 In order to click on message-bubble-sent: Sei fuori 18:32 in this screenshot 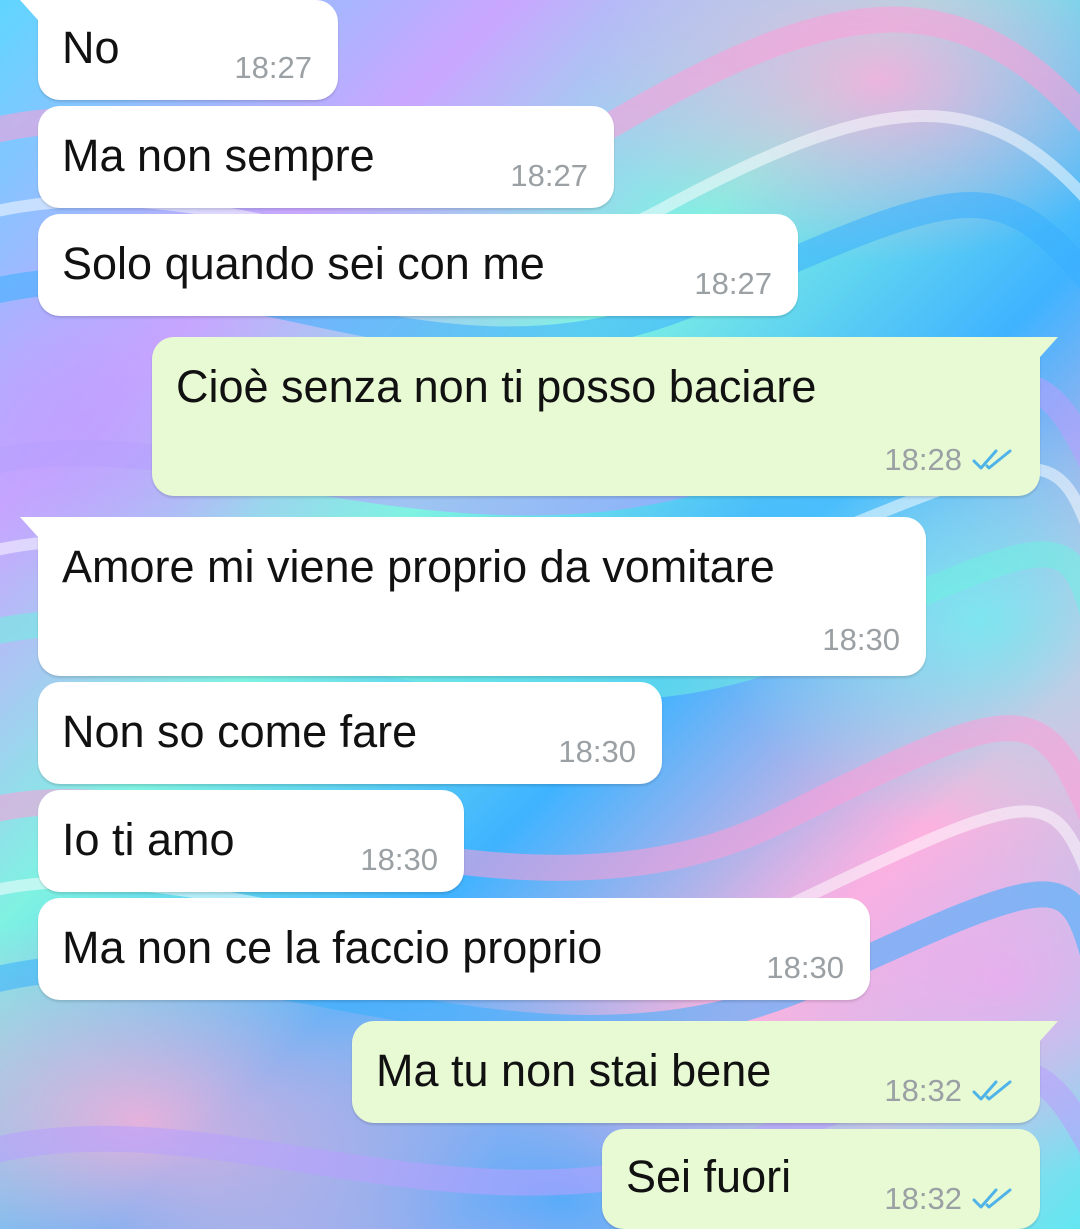, I will do `click(821, 1179)`.